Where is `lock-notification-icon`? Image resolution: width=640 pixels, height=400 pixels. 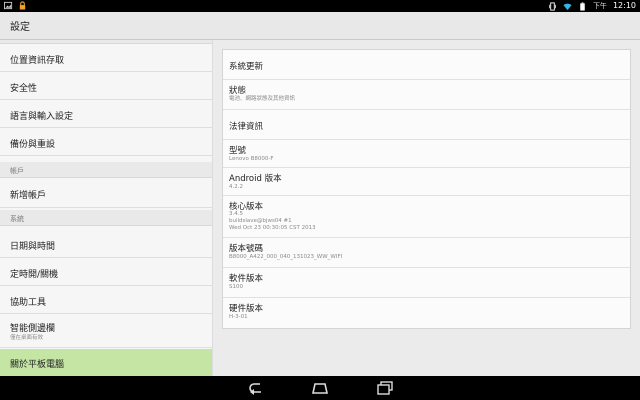 lock-notification-icon is located at coordinates (22, 5).